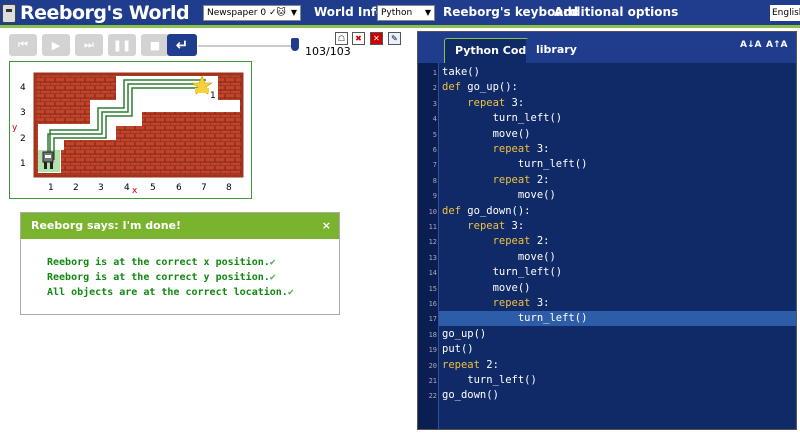  I want to click on ui-language-button: English, so click(785, 13).